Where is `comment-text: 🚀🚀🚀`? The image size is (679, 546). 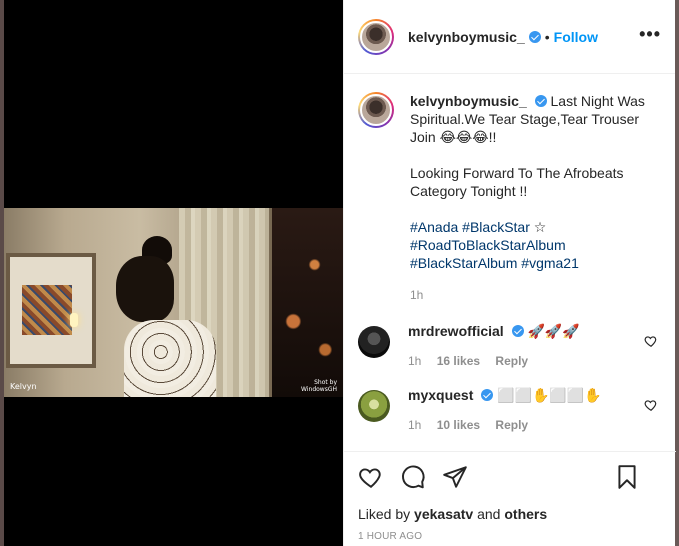
comment-text: 🚀🚀🚀 is located at coordinates (553, 331).